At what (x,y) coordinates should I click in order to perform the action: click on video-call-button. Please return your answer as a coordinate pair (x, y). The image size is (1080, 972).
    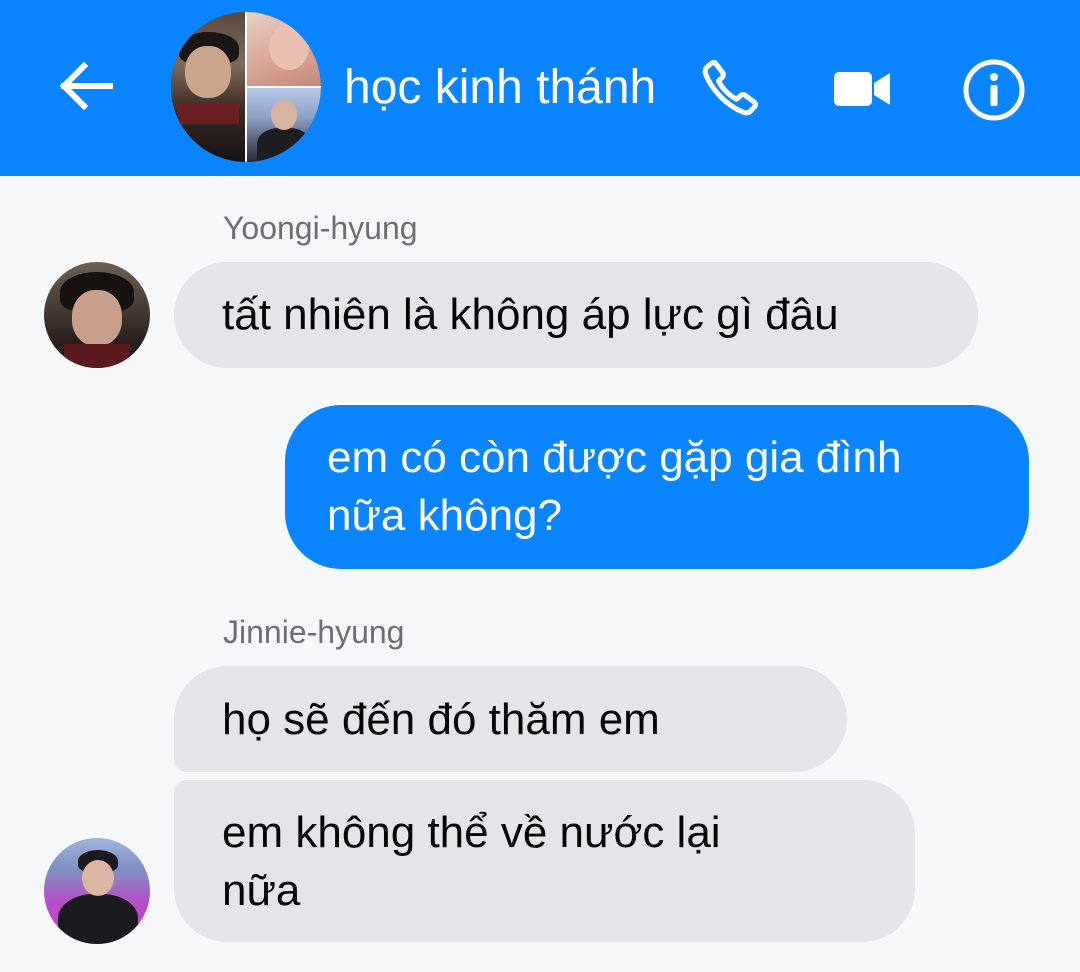
    Looking at the image, I should click on (863, 89).